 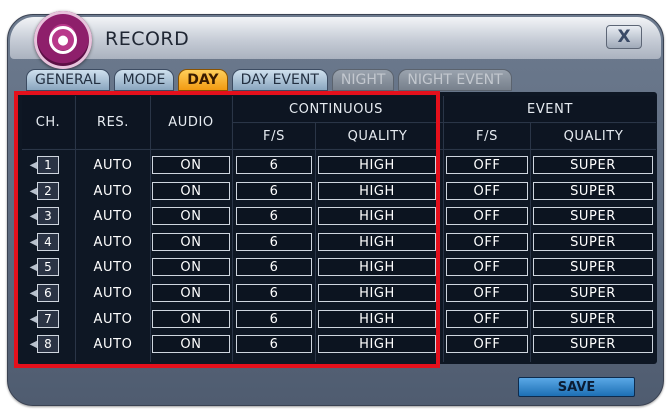 What do you see at coordinates (363, 80) in the screenshot?
I see `tab-night: NIGHT` at bounding box center [363, 80].